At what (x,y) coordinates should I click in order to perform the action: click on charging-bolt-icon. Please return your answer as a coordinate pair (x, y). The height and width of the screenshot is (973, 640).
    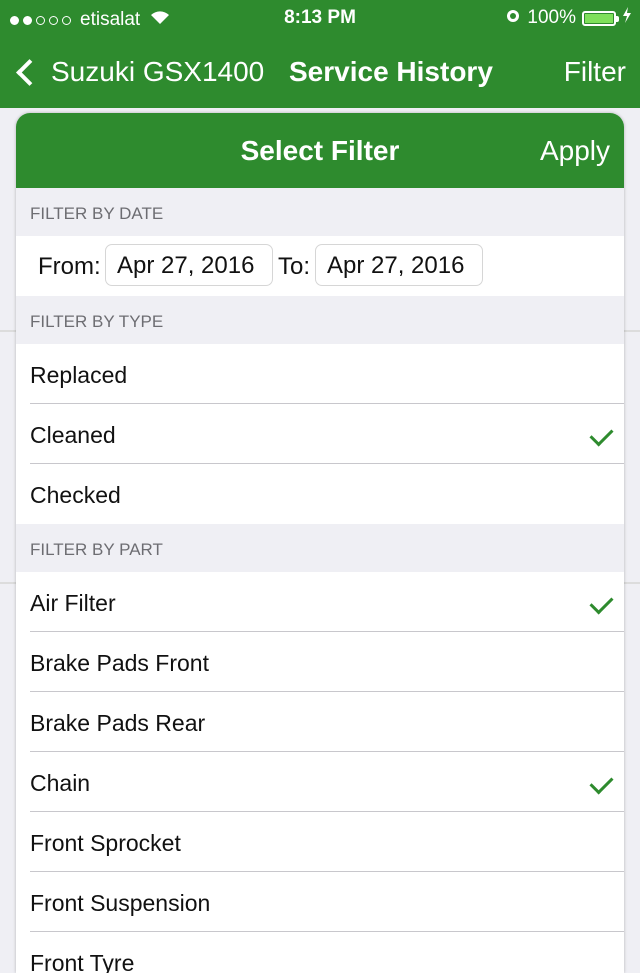
    Looking at the image, I should click on (627, 18).